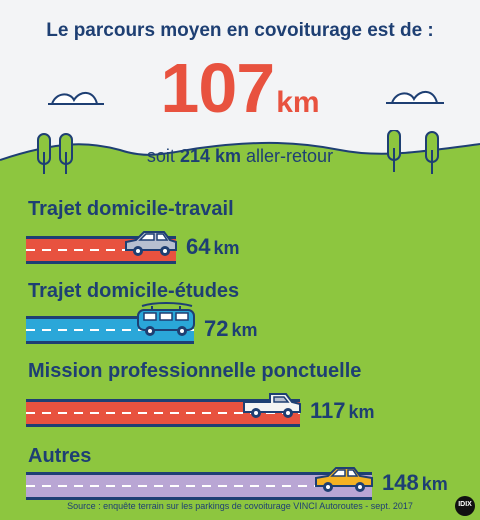 Image resolution: width=480 pixels, height=520 pixels. I want to click on category-title: Autres, so click(60, 456).